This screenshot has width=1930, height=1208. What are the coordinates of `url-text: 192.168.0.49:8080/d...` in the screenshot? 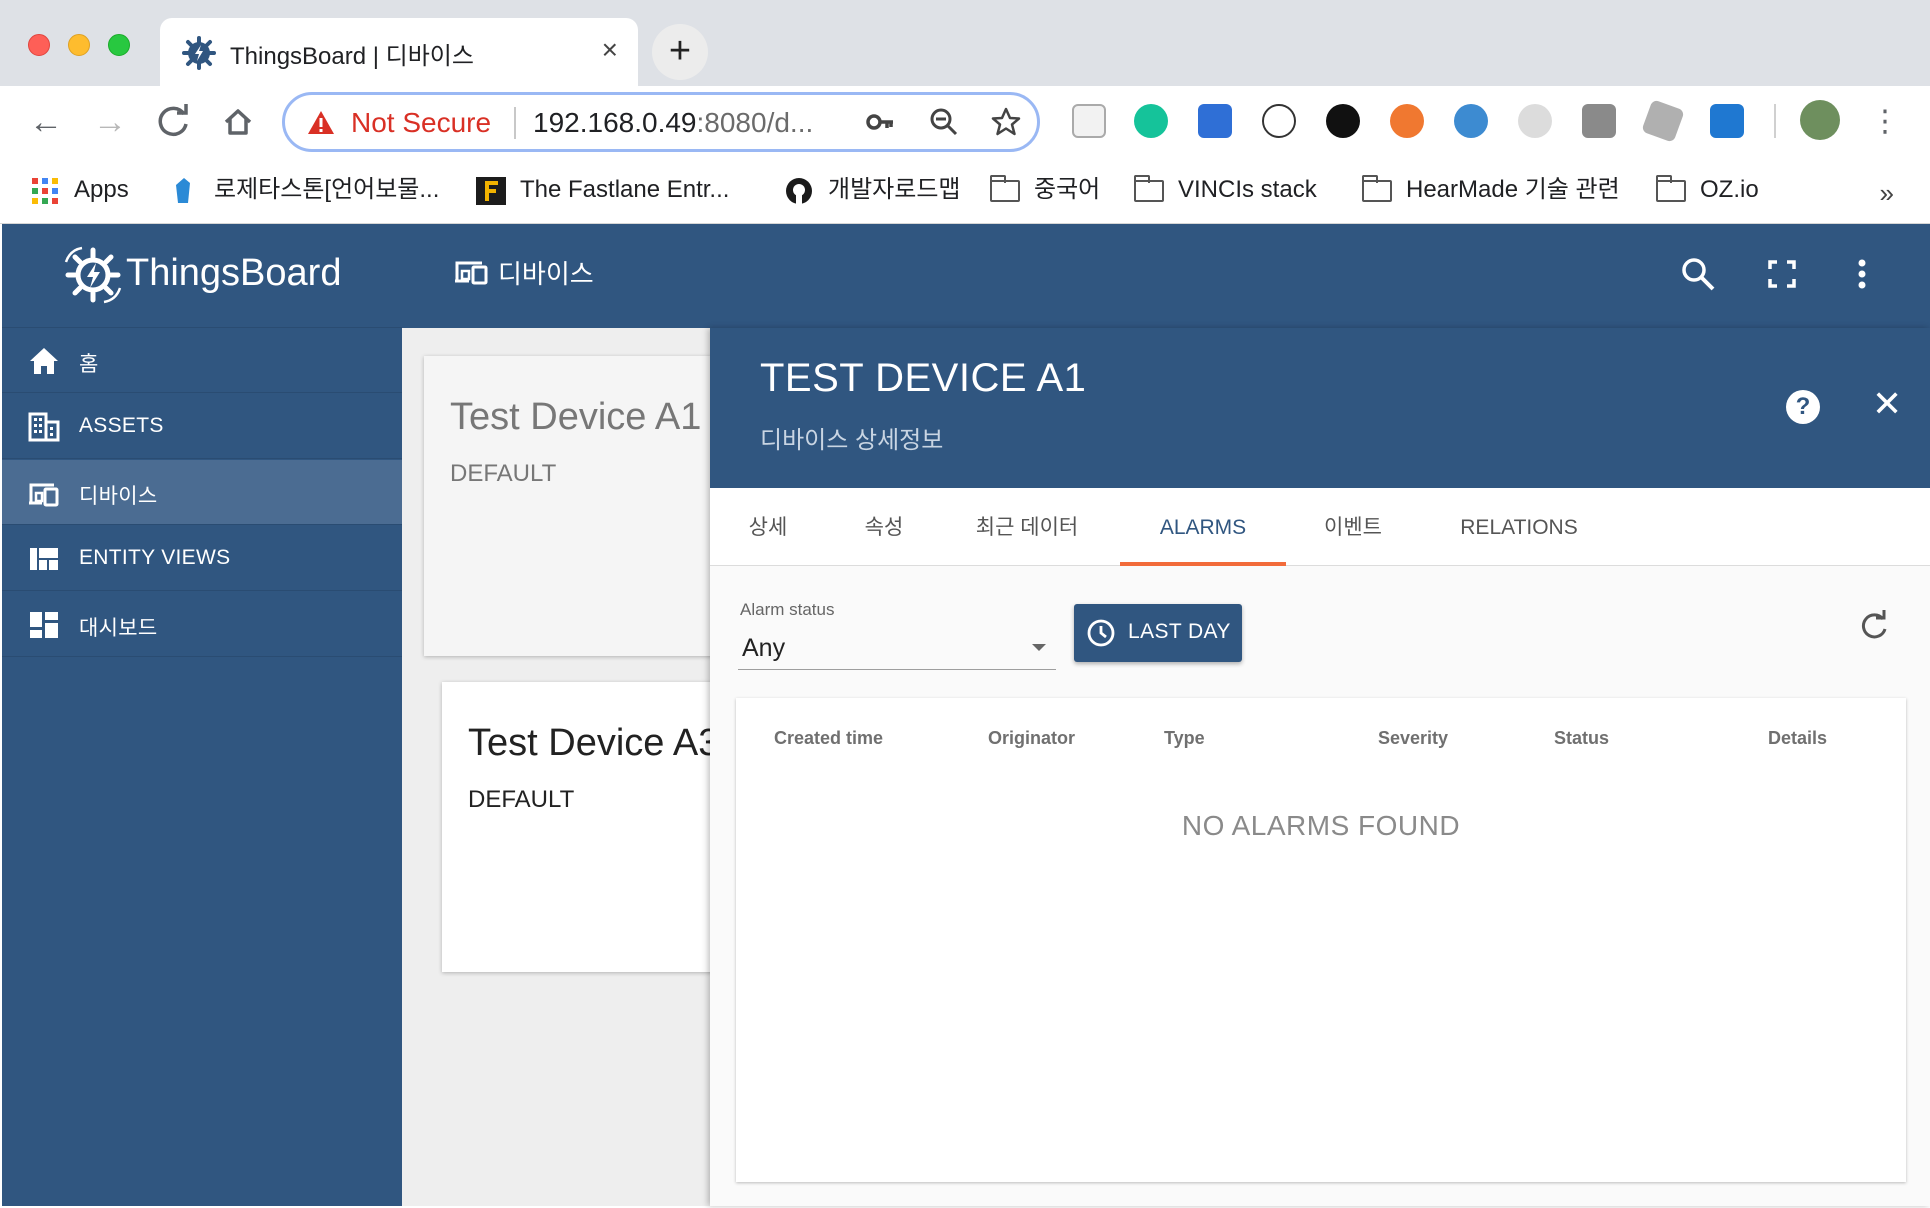 It's located at (673, 123).